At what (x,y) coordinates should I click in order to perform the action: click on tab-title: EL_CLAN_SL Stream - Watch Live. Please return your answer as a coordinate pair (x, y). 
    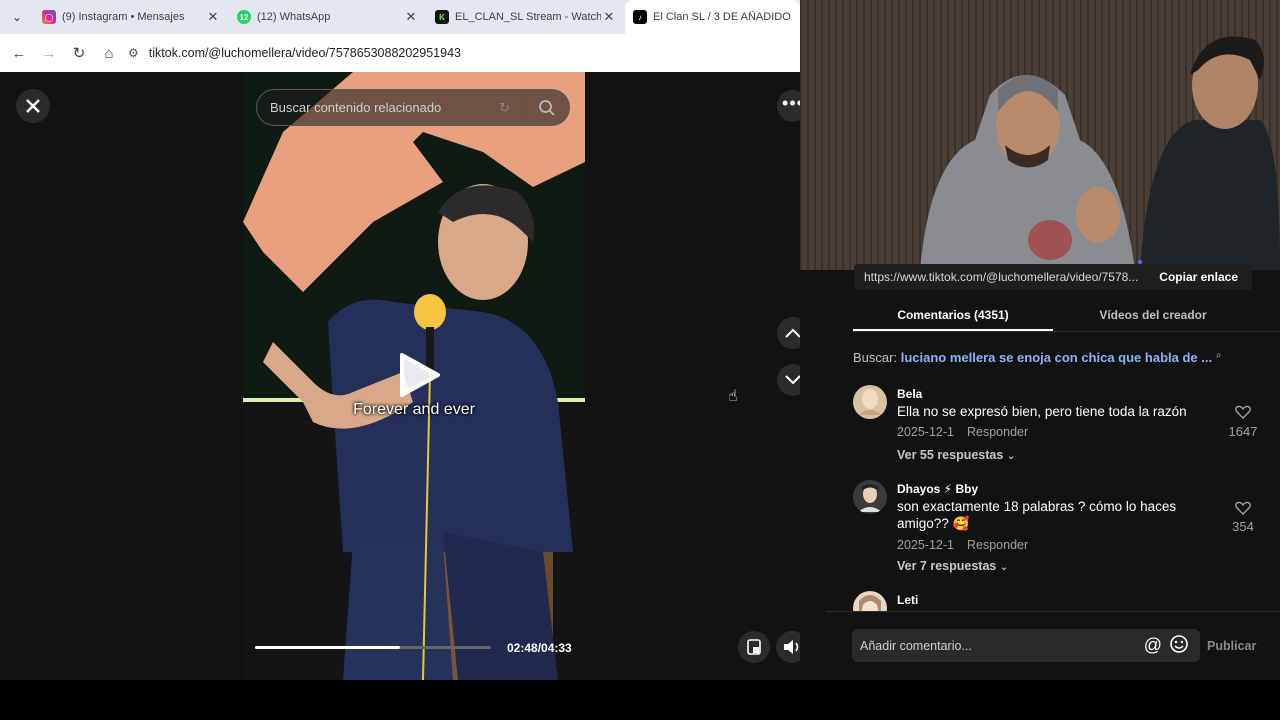
    Looking at the image, I should click on (528, 17).